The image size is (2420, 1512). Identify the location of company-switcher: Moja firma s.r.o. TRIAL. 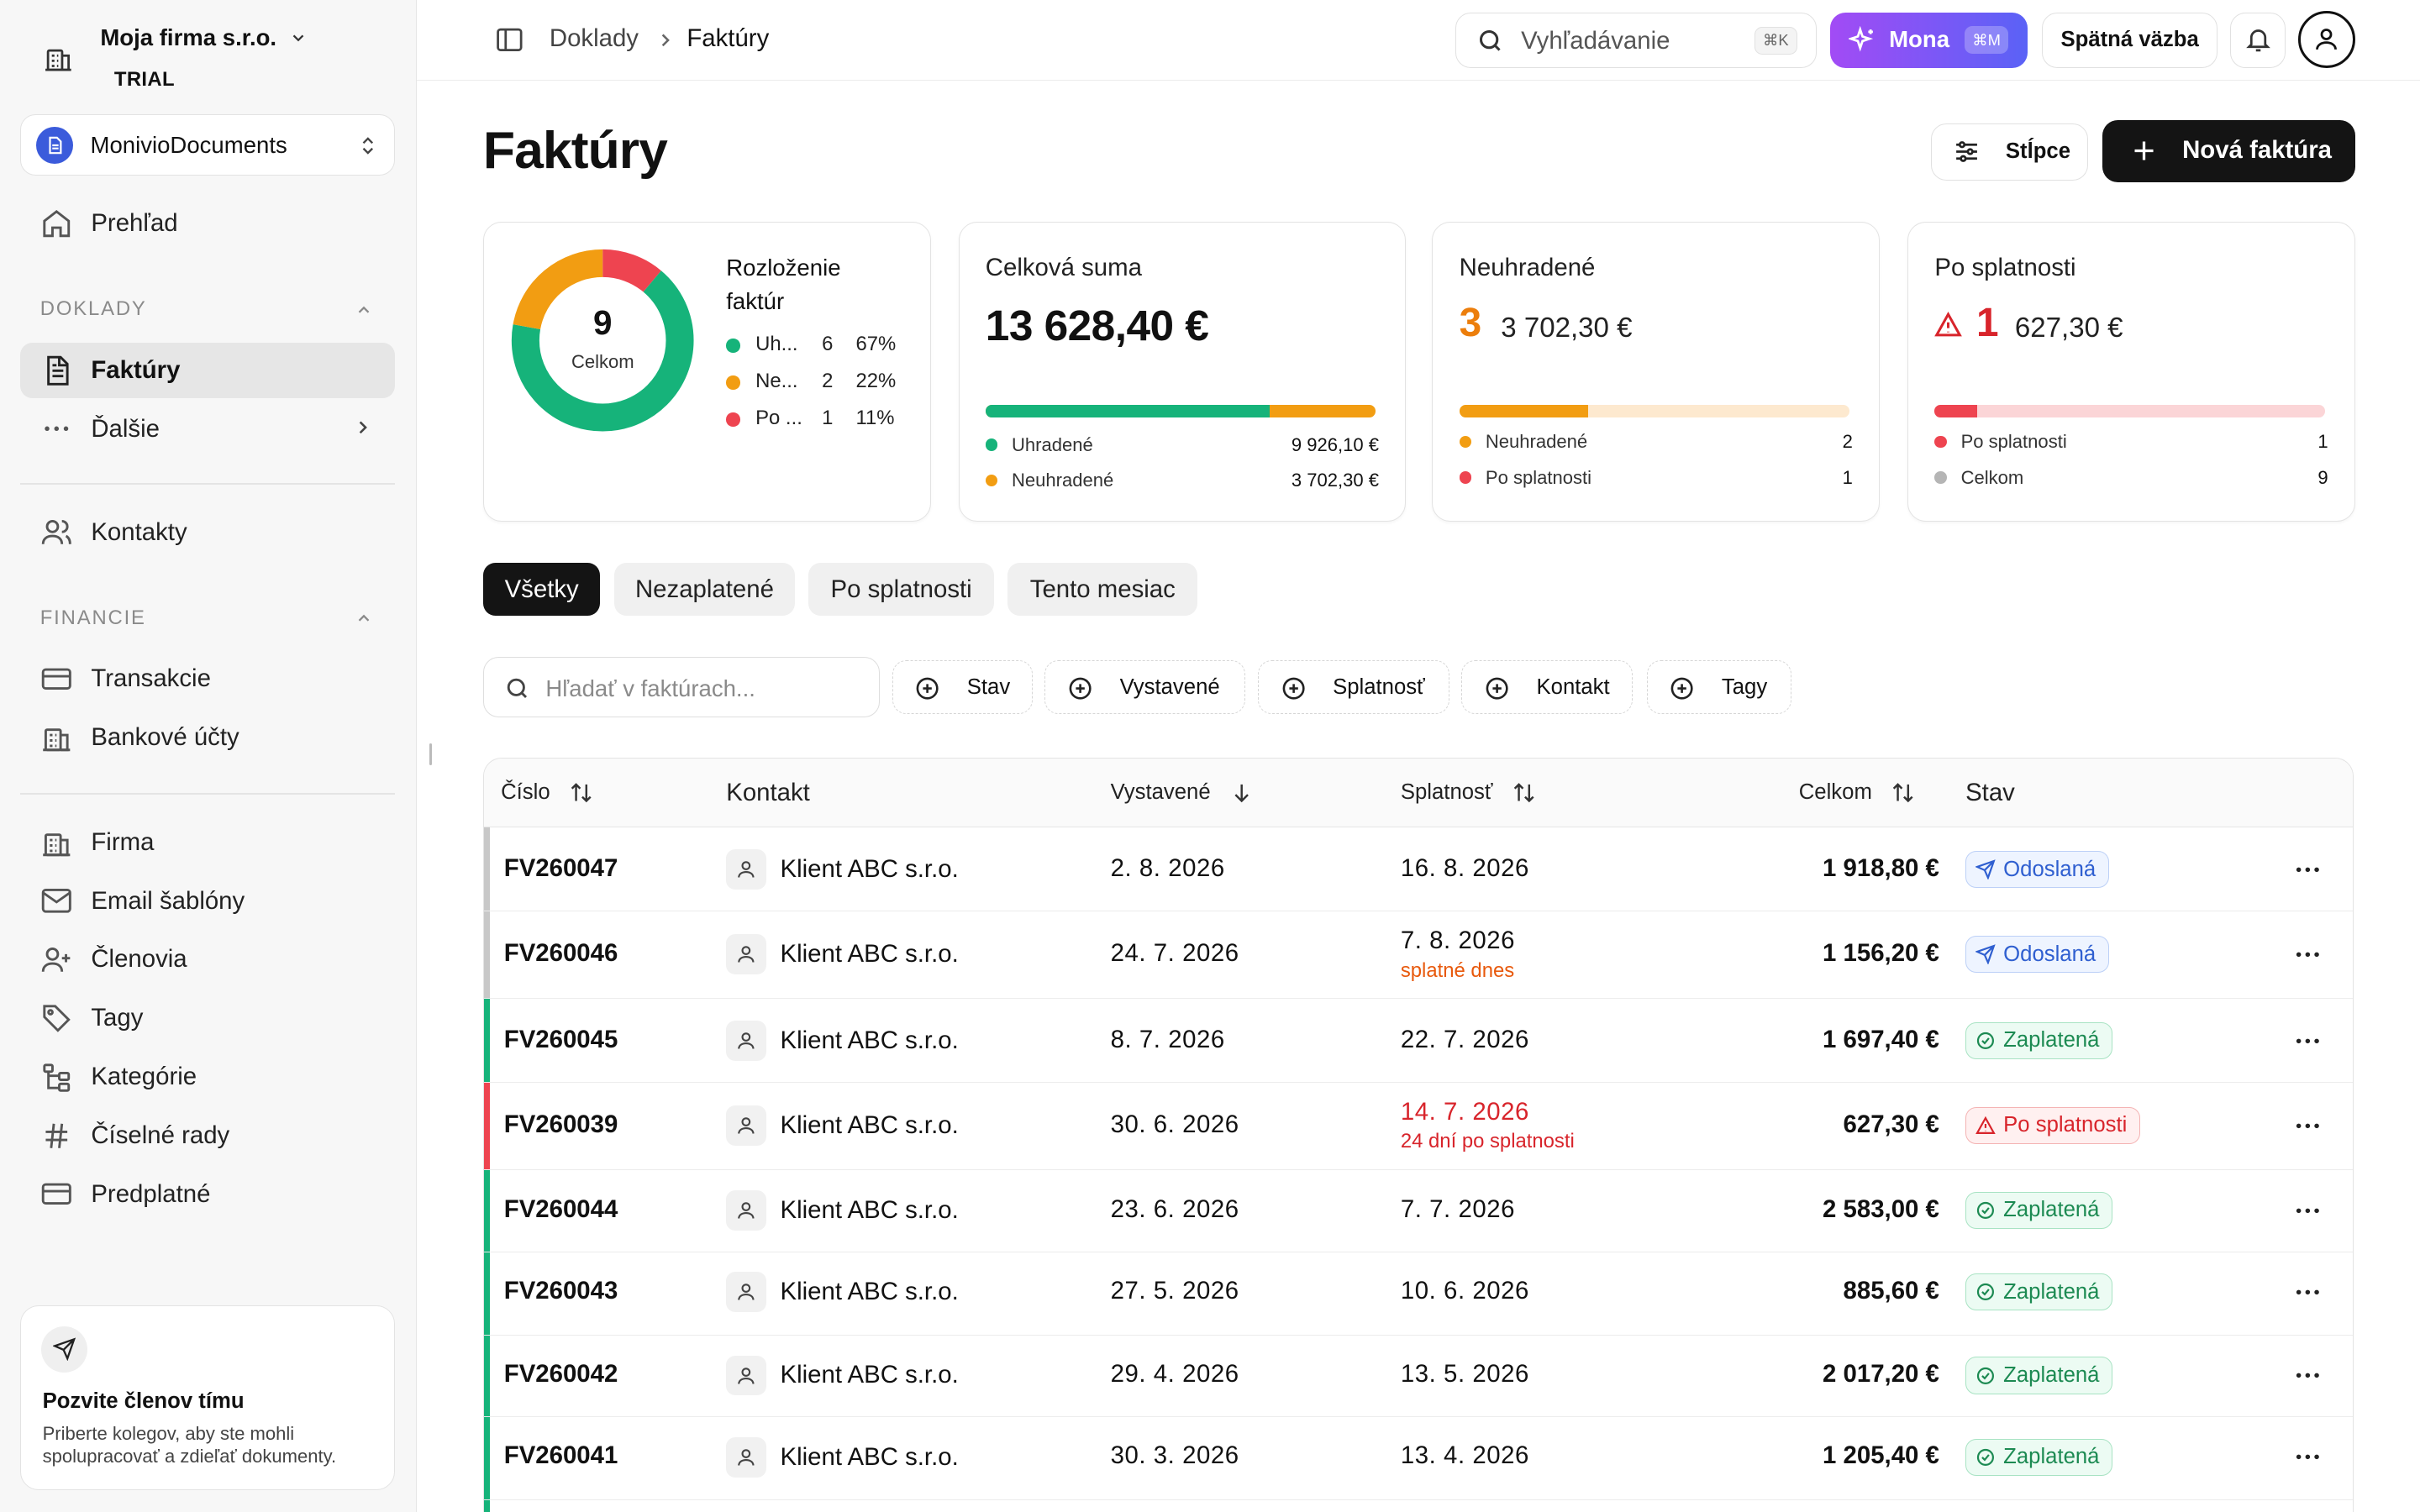
(207, 55).